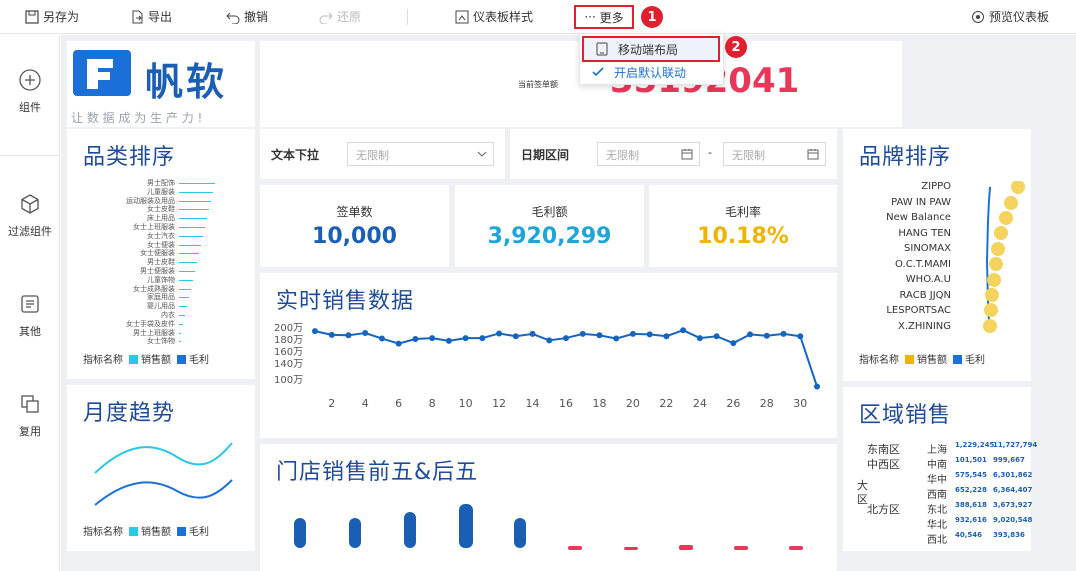 This screenshot has width=1076, height=571. I want to click on category-row: 家庭用品, so click(161, 297).